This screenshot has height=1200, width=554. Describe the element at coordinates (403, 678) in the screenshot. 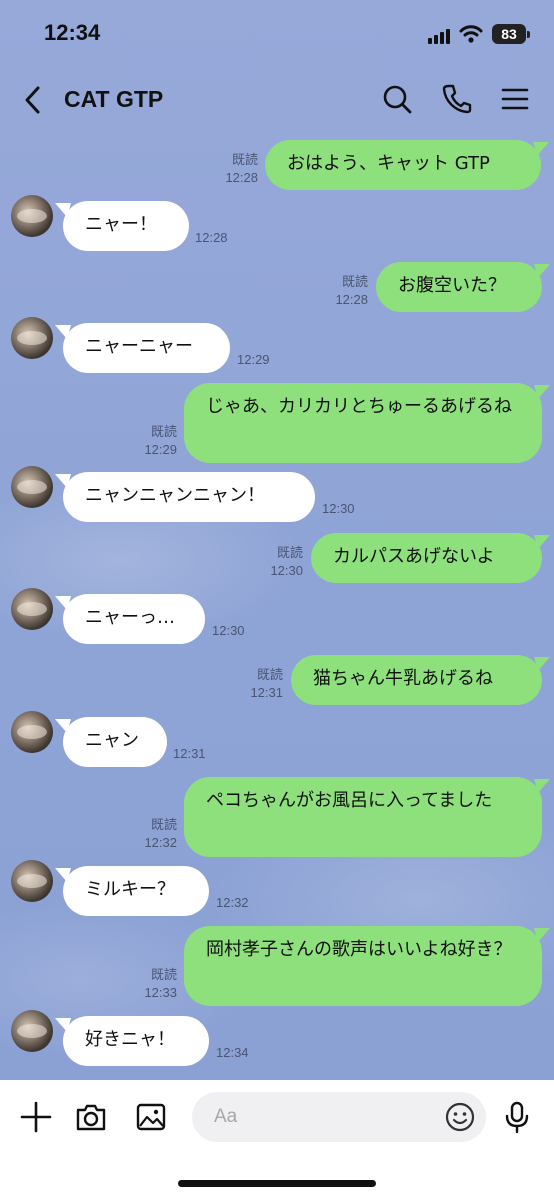

I see `message-text: 猫ちゃん牛乳あげるね` at that location.